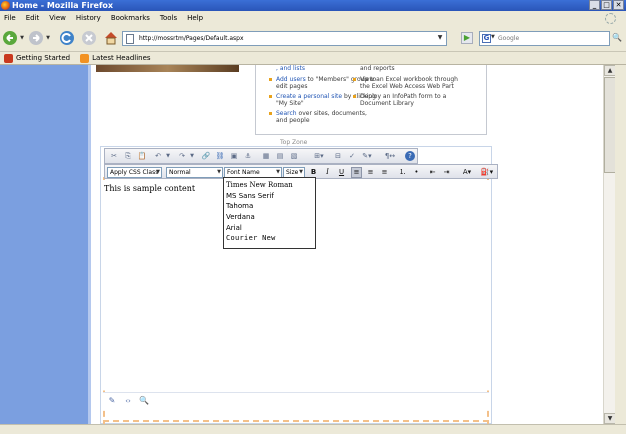  Describe the element at coordinates (10, 38) in the screenshot. I see `back-arrow-icon` at that location.